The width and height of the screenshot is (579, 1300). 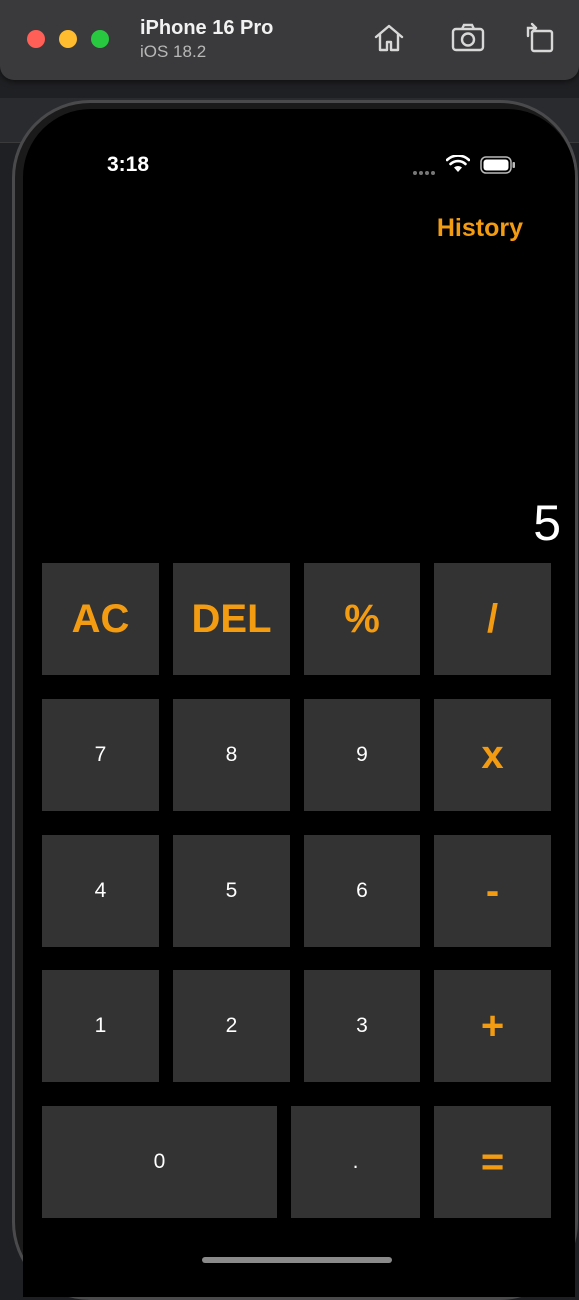 I want to click on minimize-window-button, so click(x=68, y=39).